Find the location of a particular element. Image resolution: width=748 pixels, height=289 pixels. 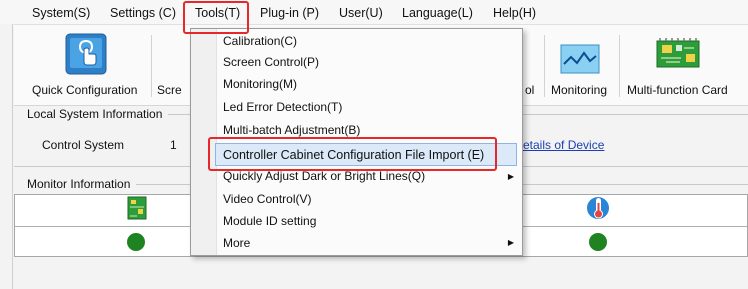

highlight-box-config-import is located at coordinates (352, 154).